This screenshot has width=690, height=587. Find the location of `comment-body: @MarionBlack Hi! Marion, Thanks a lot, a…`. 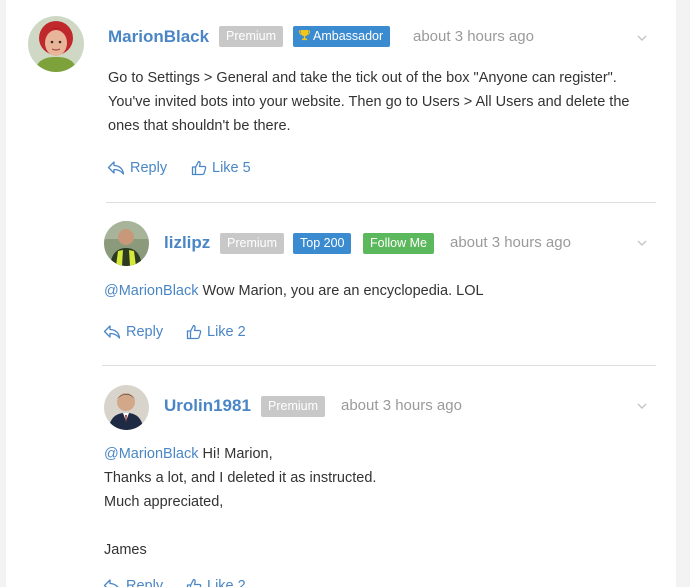

comment-body: @MarionBlack Hi! Marion, Thanks a lot, a… is located at coordinates (240, 502).